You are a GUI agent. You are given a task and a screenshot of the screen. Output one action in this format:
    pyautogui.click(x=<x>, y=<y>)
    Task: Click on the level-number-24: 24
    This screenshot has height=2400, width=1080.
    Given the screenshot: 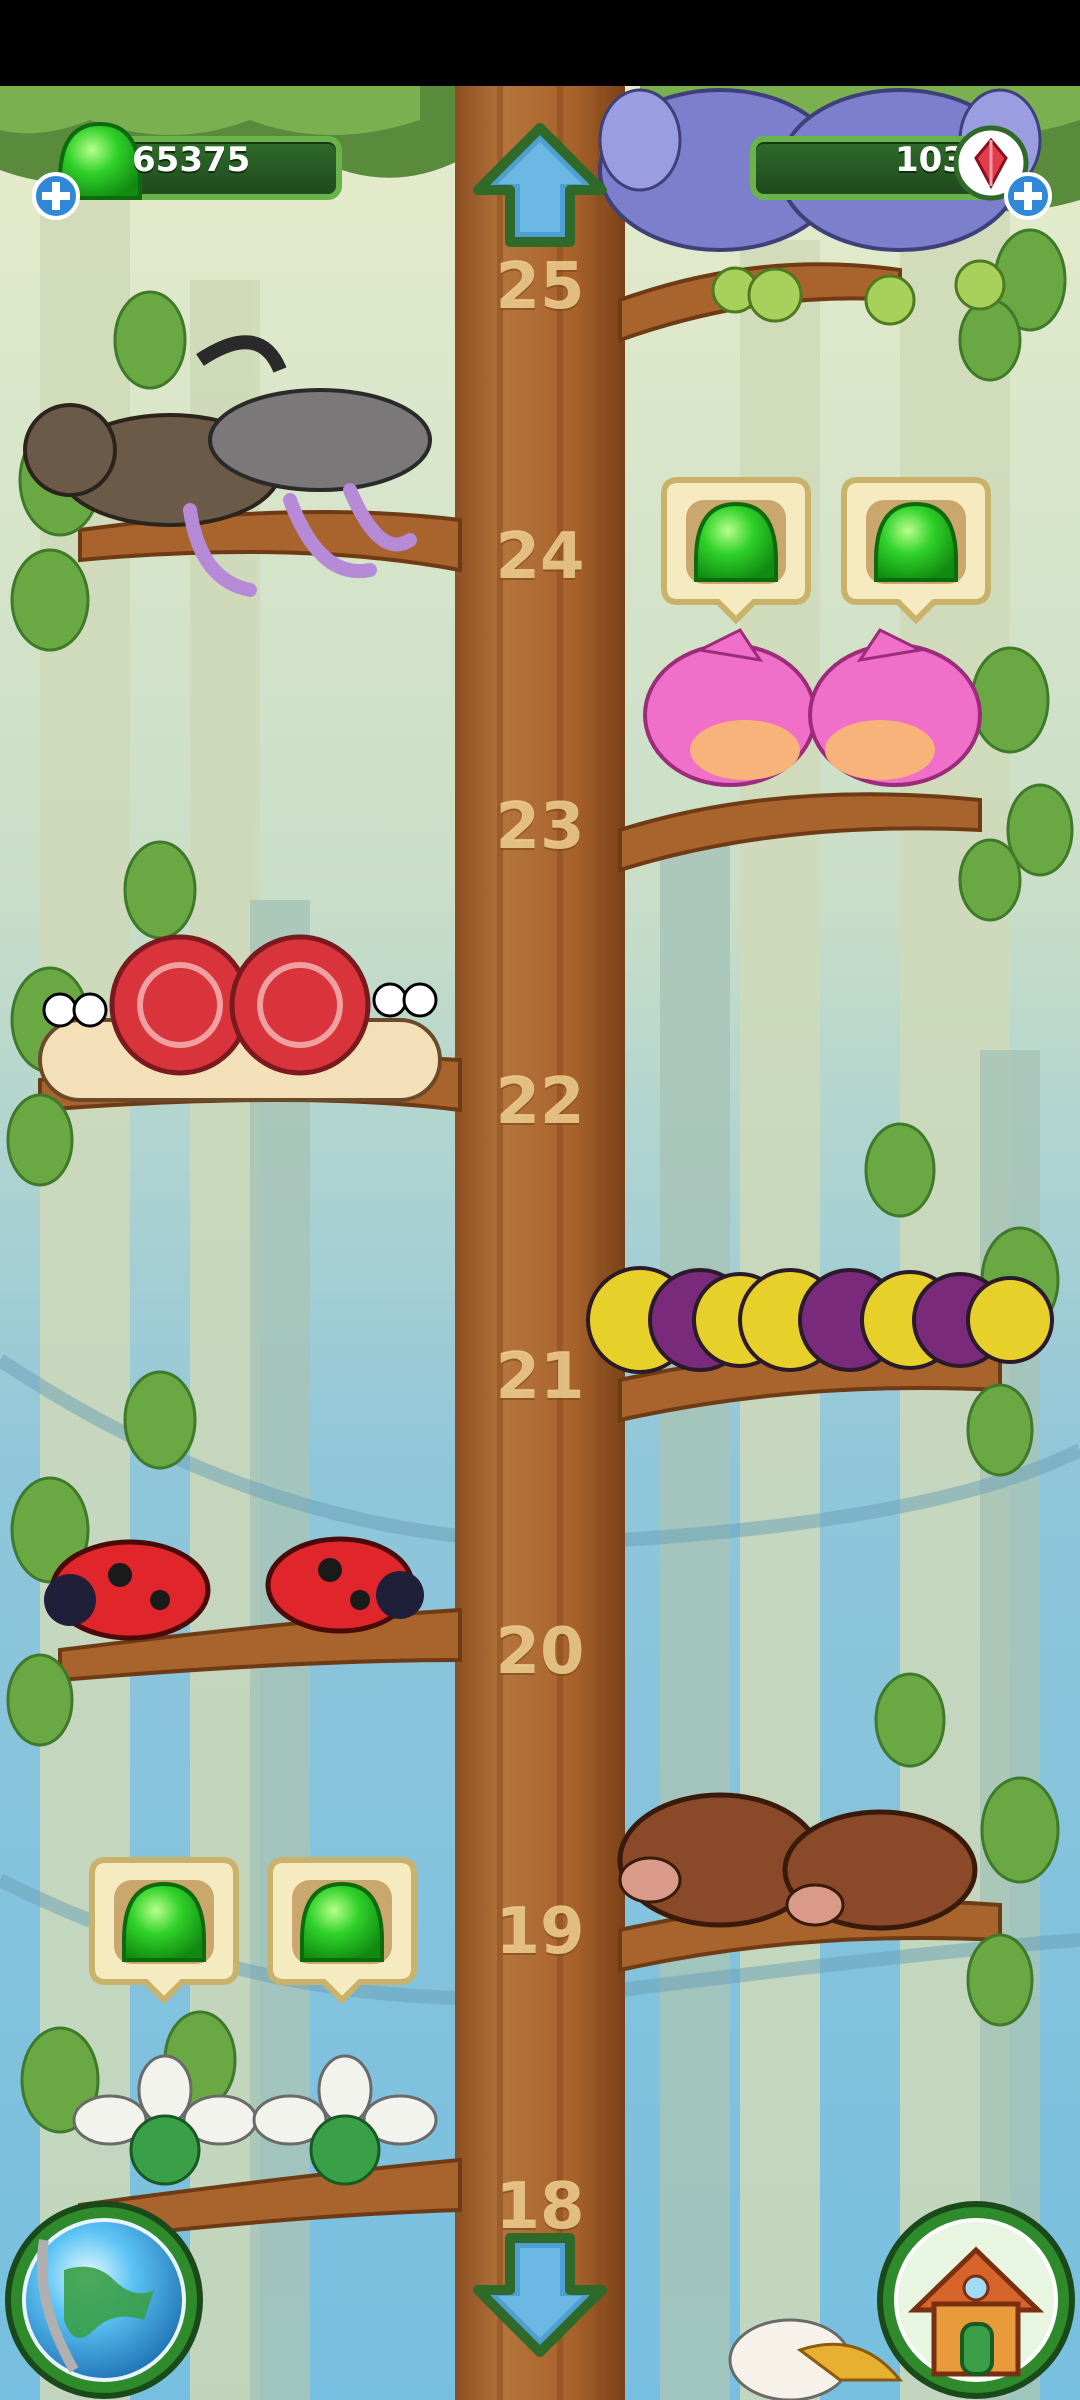 What is the action you would take?
    pyautogui.click(x=540, y=557)
    